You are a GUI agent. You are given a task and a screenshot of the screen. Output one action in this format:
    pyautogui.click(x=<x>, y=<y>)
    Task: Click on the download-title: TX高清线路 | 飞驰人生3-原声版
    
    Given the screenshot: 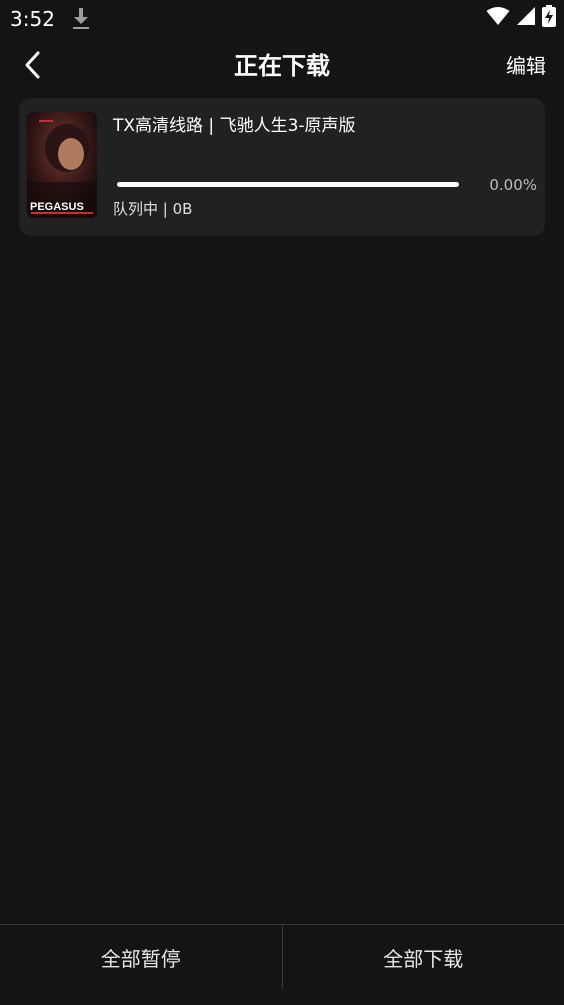 What is the action you would take?
    pyautogui.click(x=234, y=126)
    